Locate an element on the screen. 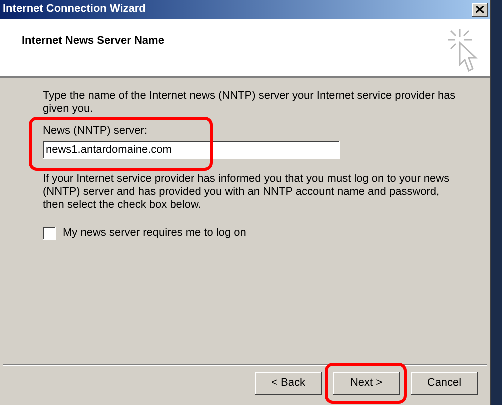  logon-checkbox is located at coordinates (49, 233).